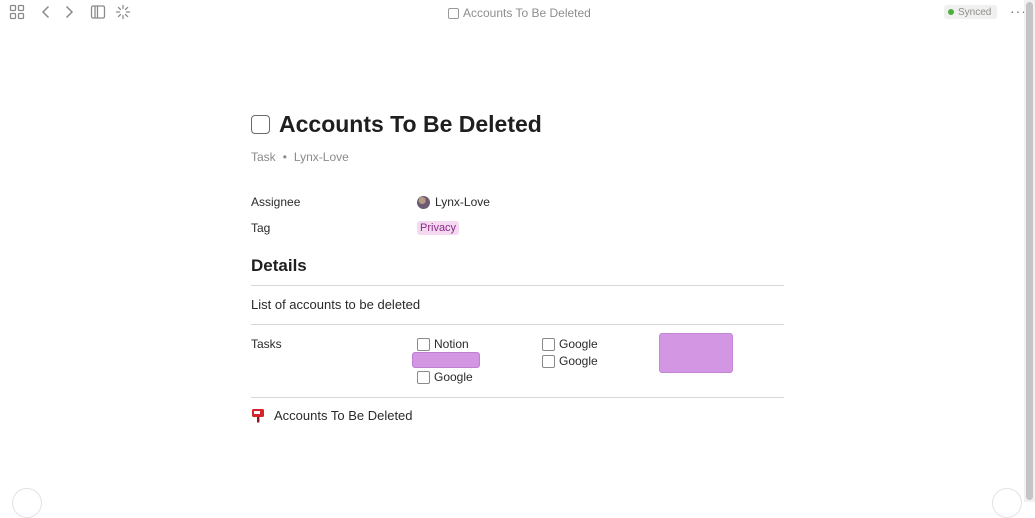  I want to click on tag-label: Tag, so click(261, 228).